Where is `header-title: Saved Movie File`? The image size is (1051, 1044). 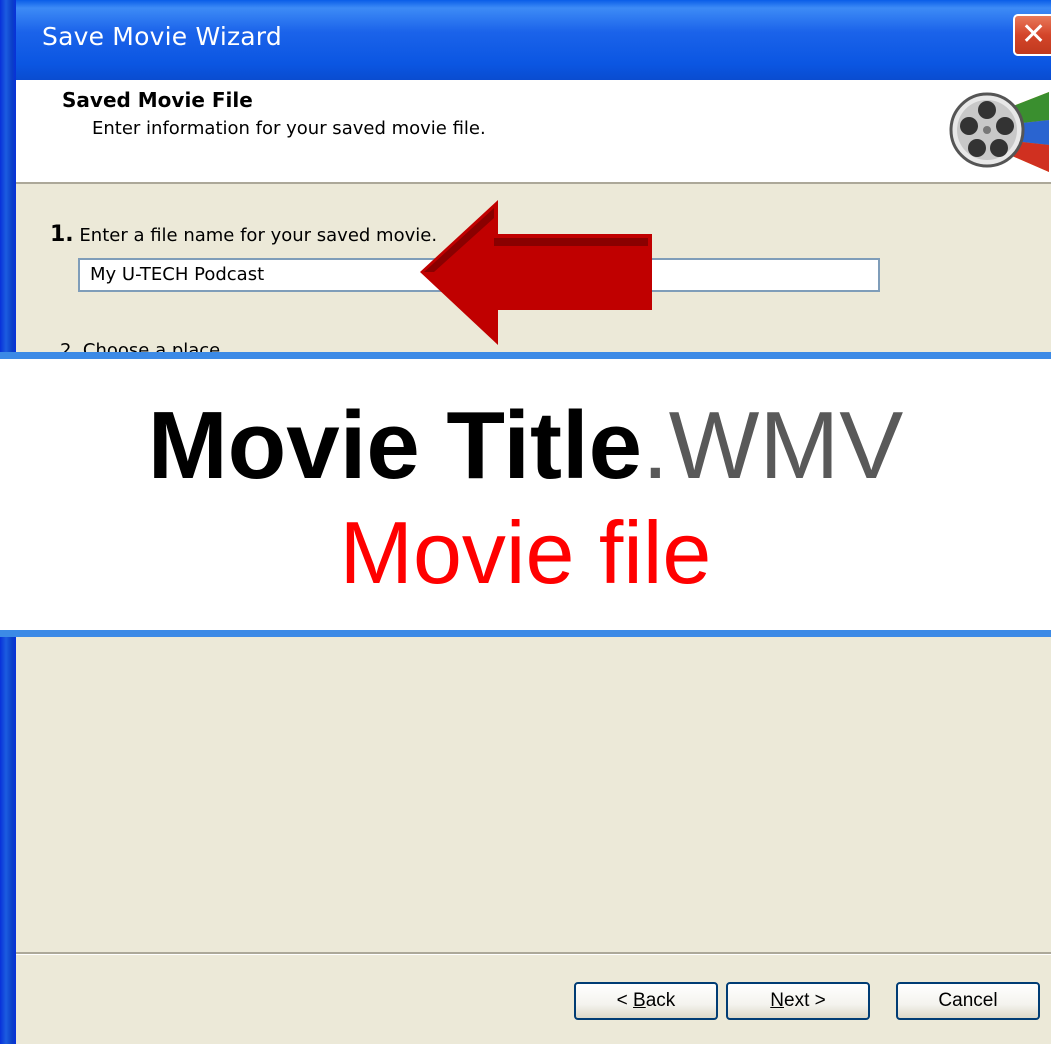
header-title: Saved Movie File is located at coordinates (157, 100).